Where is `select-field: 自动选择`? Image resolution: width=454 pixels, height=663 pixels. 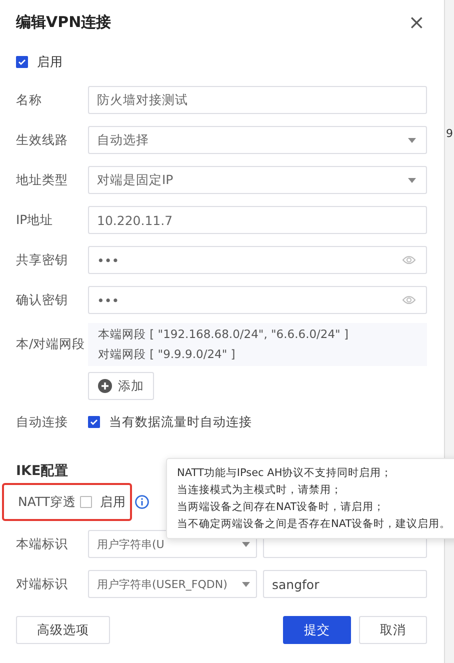 select-field: 自动选择 is located at coordinates (257, 140).